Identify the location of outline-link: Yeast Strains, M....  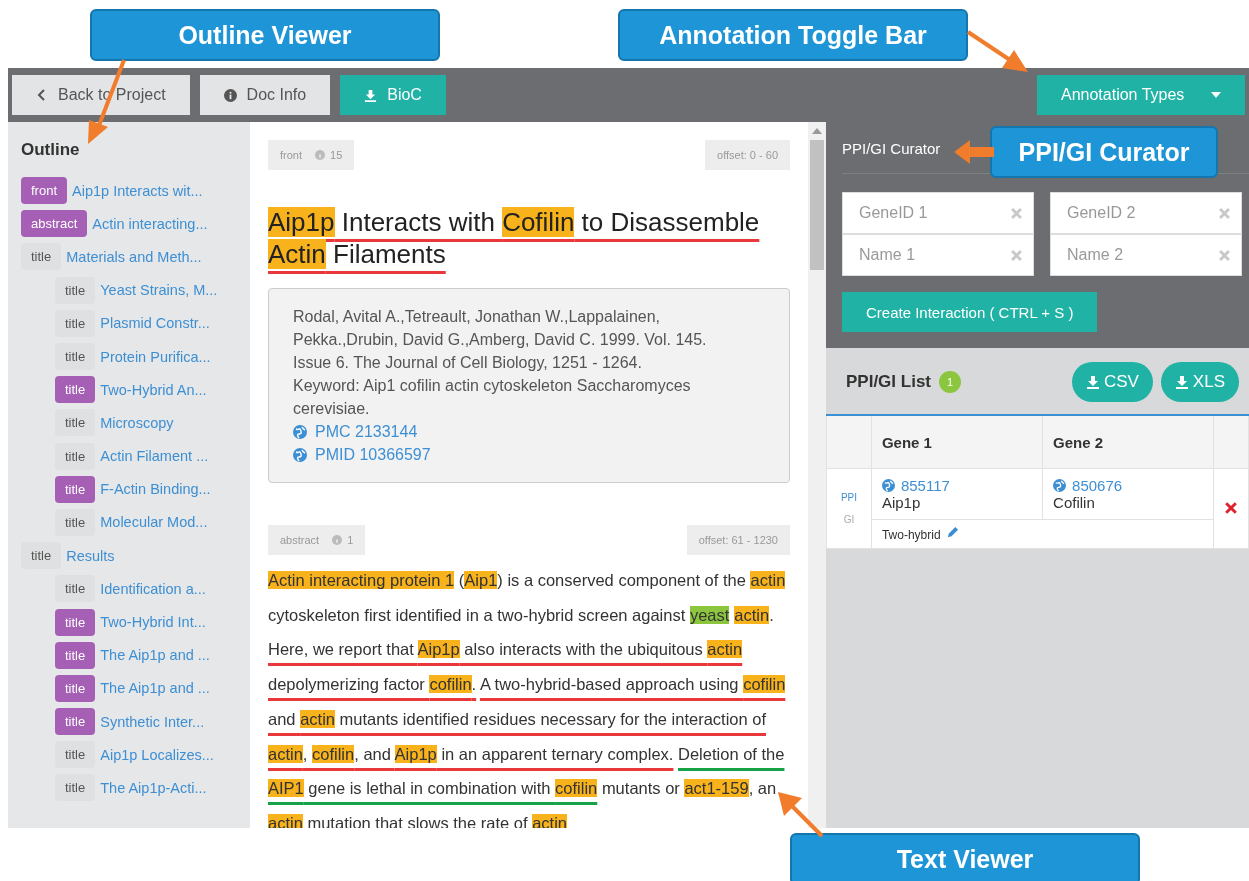
(159, 290).